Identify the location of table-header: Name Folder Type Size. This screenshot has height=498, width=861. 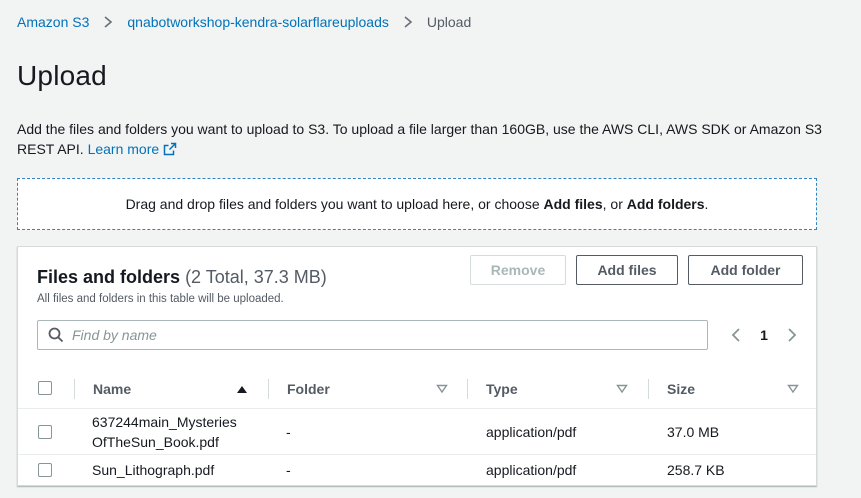
(417, 389).